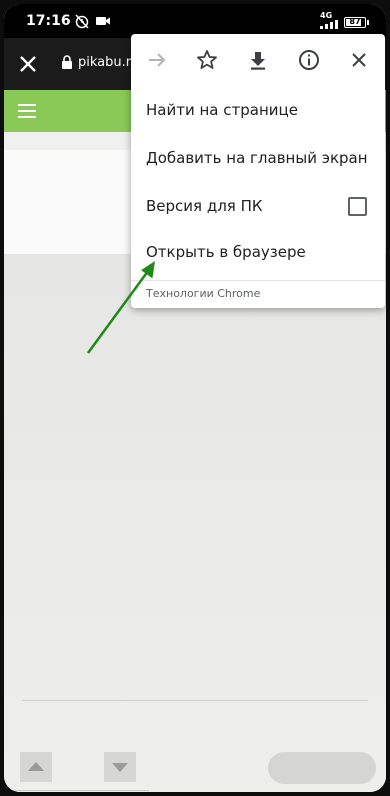 The image size is (390, 796). What do you see at coordinates (329, 24) in the screenshot?
I see `signal-icon` at bounding box center [329, 24].